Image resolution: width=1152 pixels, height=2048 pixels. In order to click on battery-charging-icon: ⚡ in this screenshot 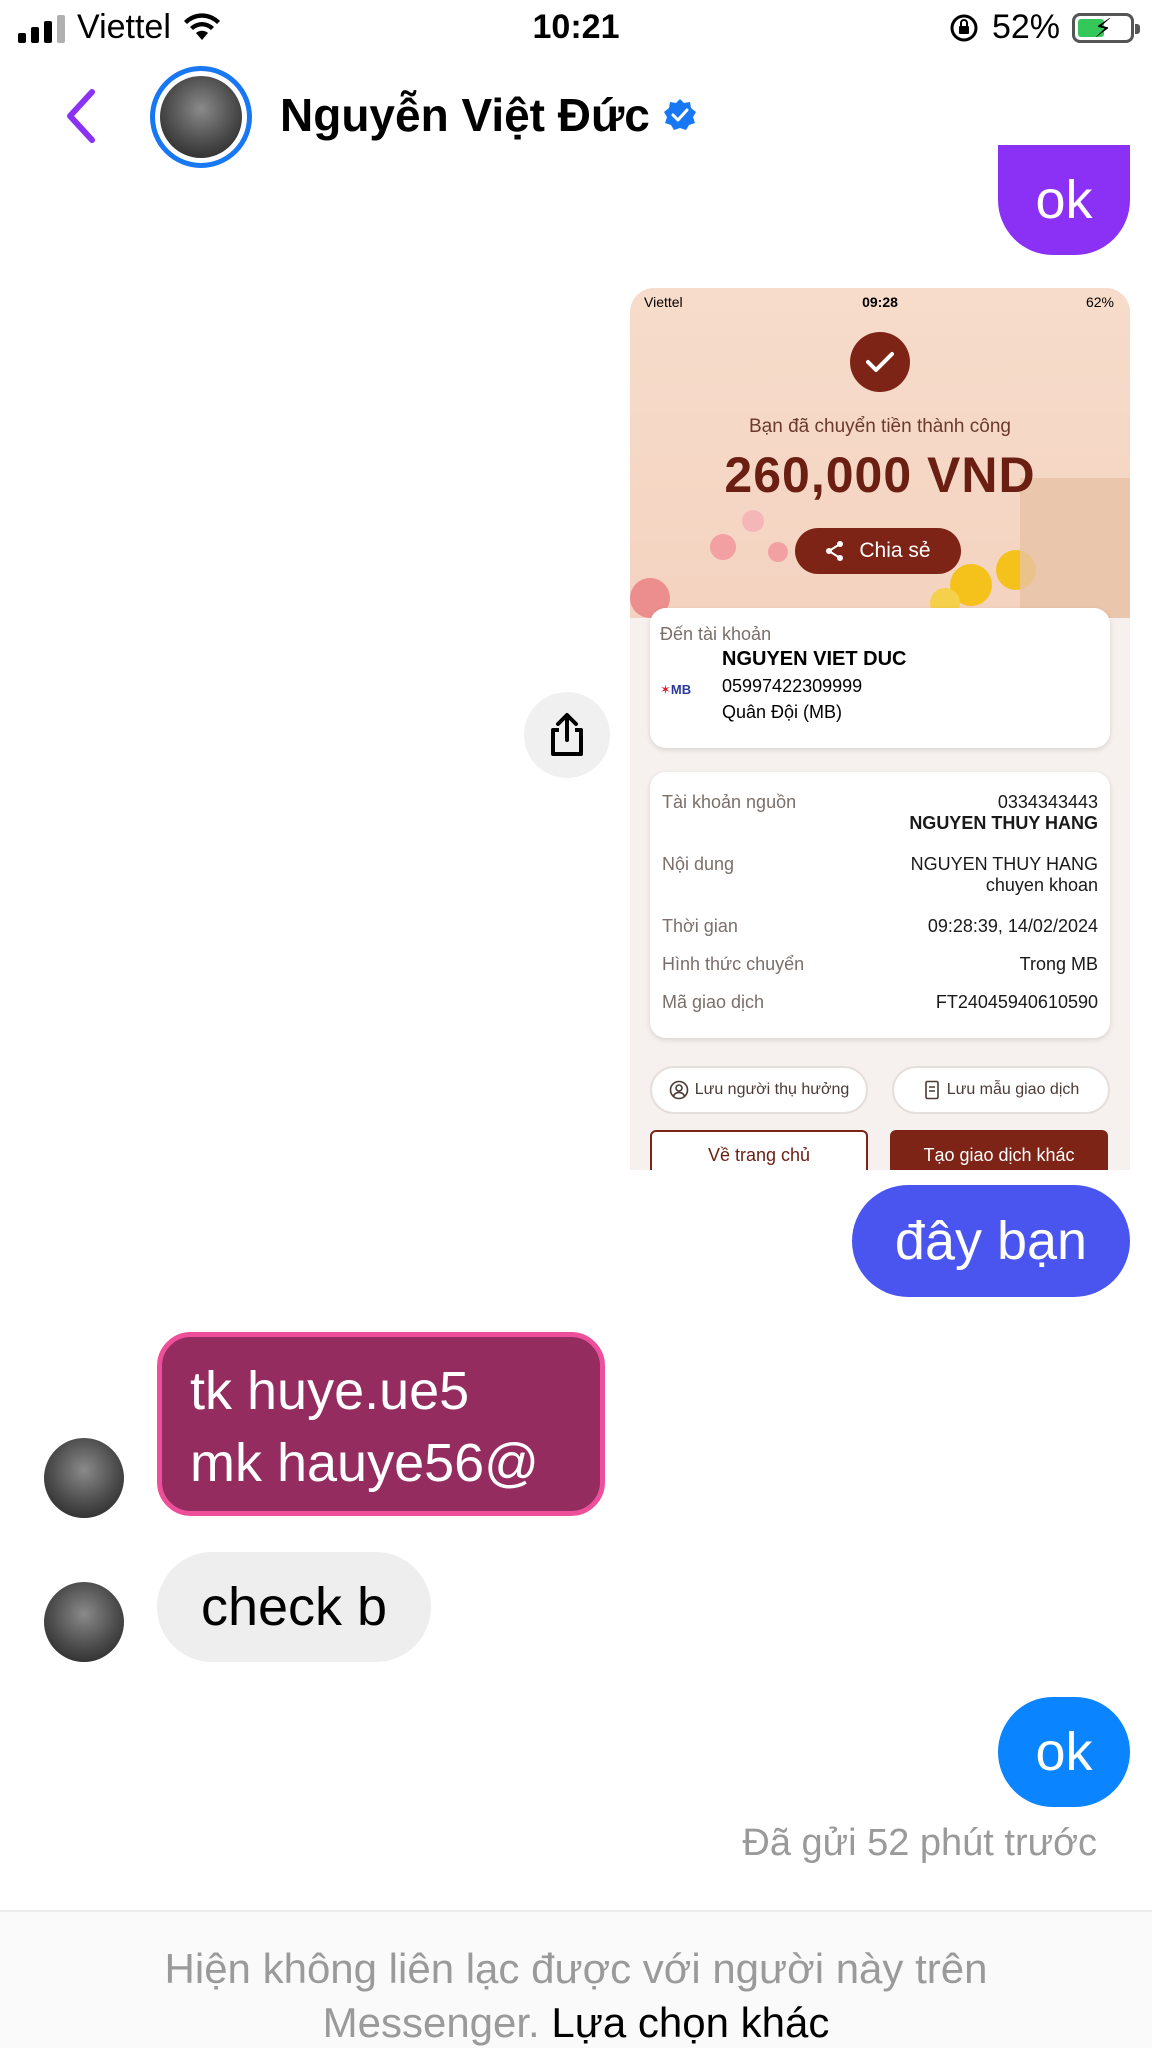, I will do `click(1106, 27)`.